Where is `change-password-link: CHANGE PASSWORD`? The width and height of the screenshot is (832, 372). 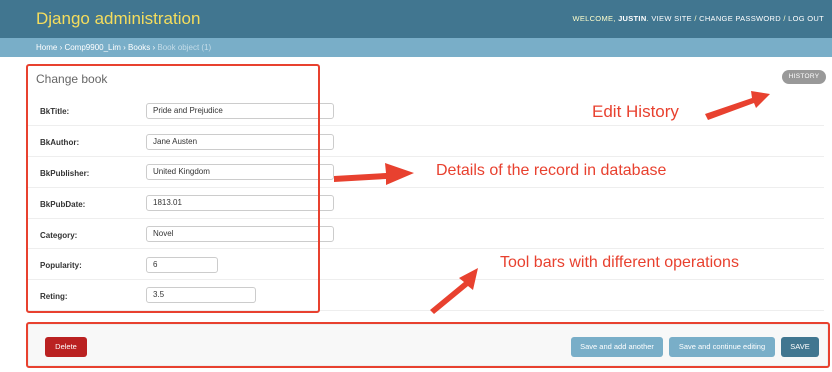
change-password-link: CHANGE PASSWORD is located at coordinates (740, 18).